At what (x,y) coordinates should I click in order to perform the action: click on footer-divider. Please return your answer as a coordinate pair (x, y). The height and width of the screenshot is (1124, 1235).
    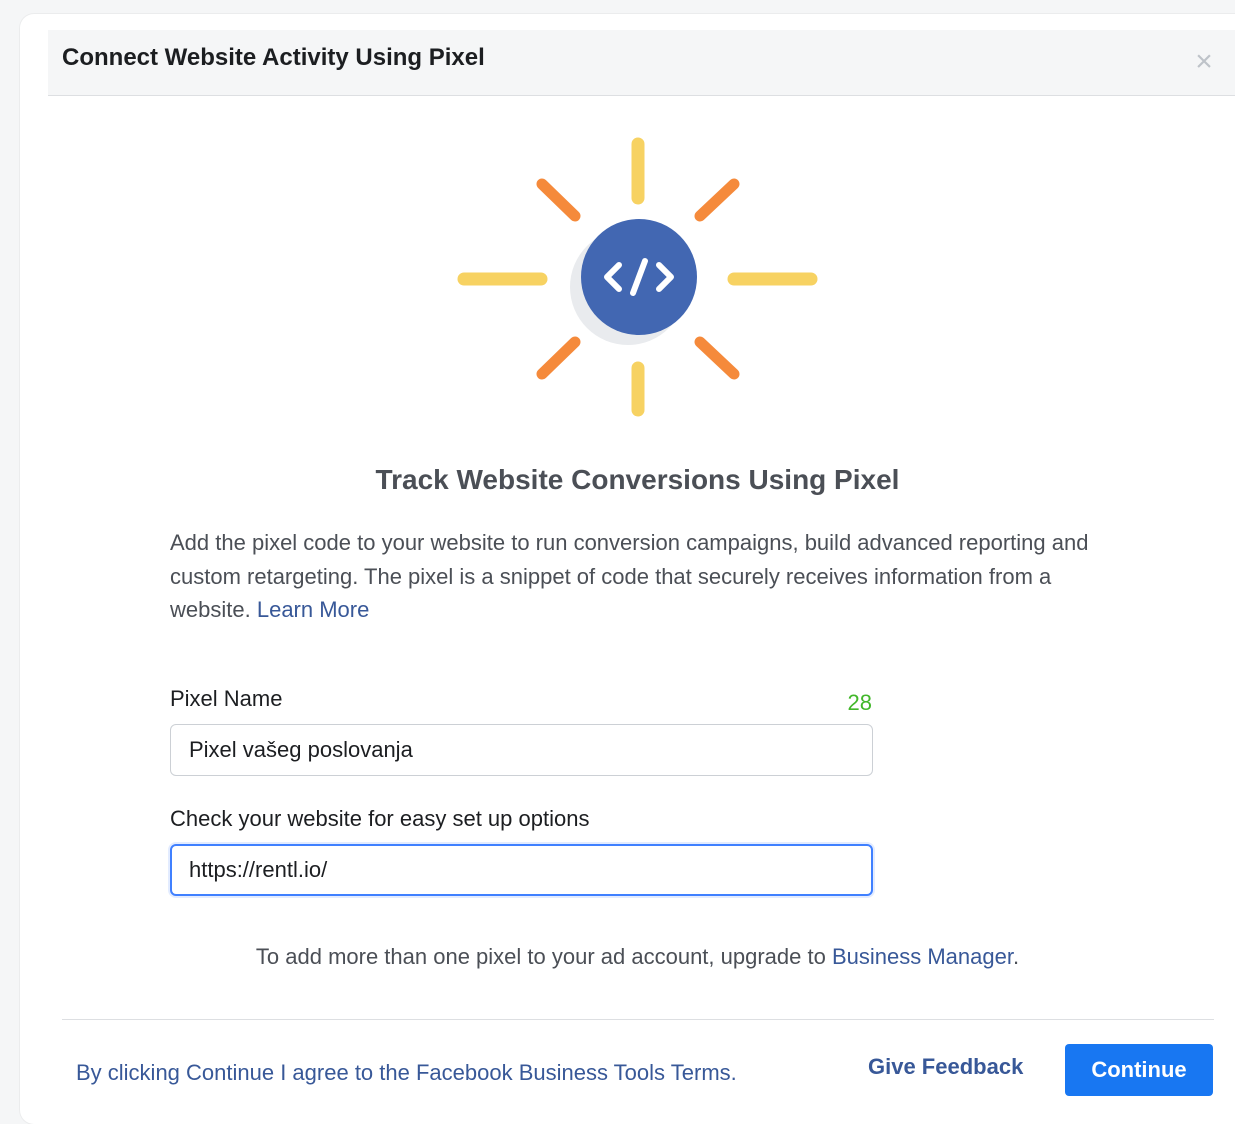
    Looking at the image, I should click on (638, 1019).